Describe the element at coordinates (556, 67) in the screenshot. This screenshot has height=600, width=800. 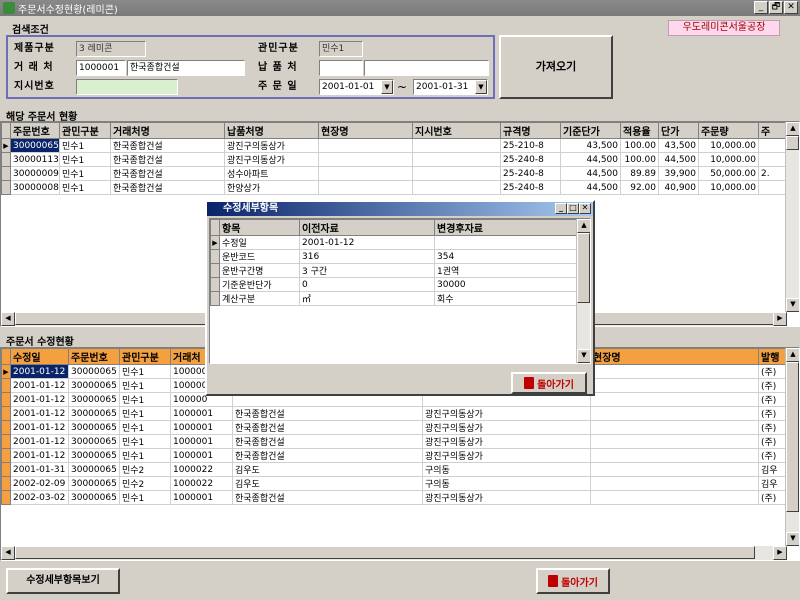
I see `fetch-button: 가져오기` at that location.